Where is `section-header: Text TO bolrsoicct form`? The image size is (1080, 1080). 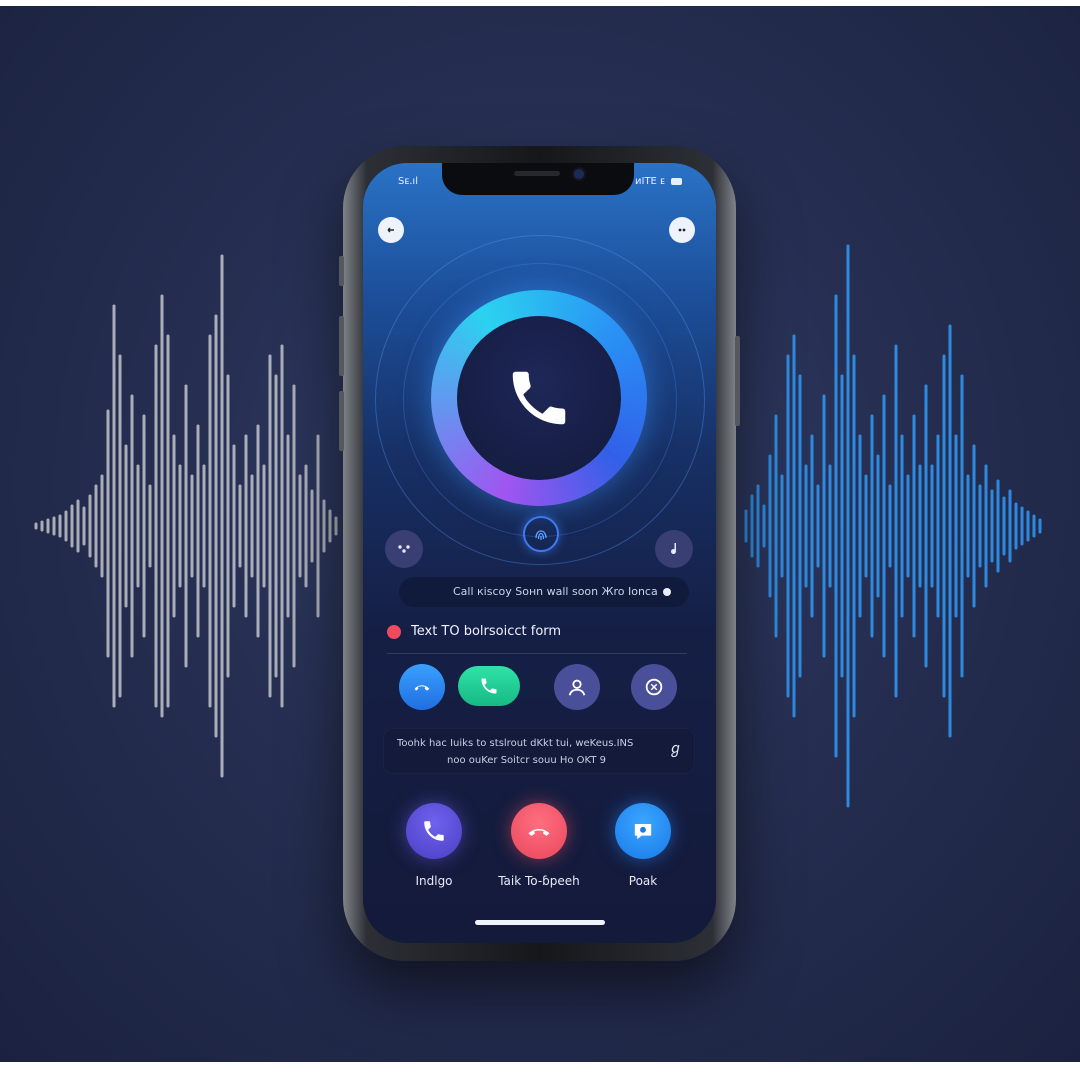 section-header: Text TO bolrsoicct form is located at coordinates (474, 631).